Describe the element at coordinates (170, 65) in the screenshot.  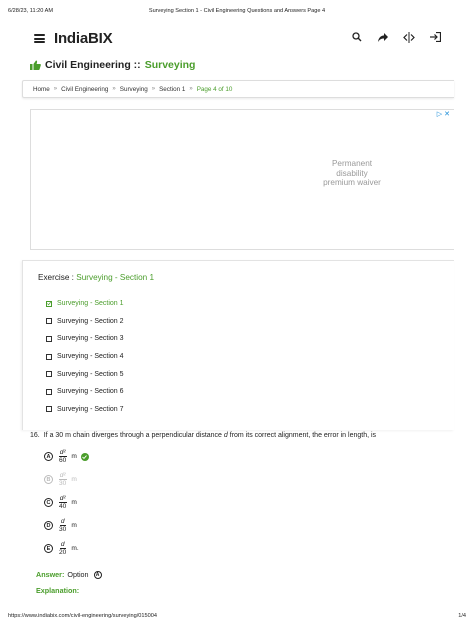
I see `subject-label: Surveying` at that location.